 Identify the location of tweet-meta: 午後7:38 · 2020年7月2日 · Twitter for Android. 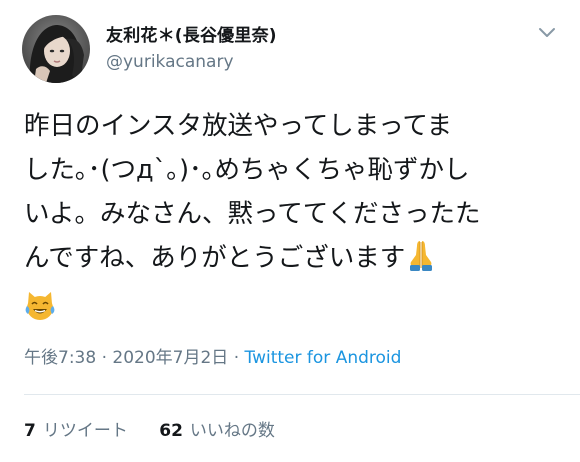
(212, 355).